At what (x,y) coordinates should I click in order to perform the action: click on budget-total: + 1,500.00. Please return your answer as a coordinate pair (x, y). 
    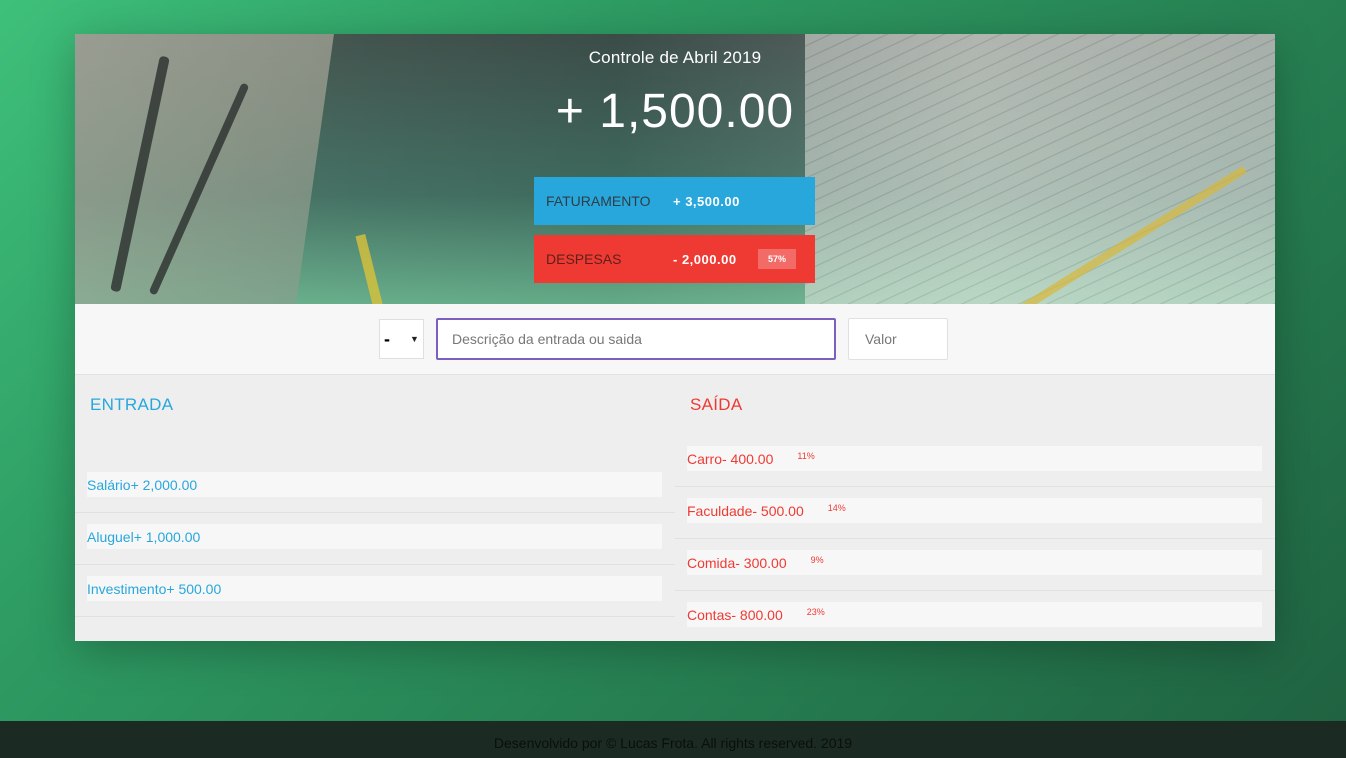
    Looking at the image, I should click on (675, 111).